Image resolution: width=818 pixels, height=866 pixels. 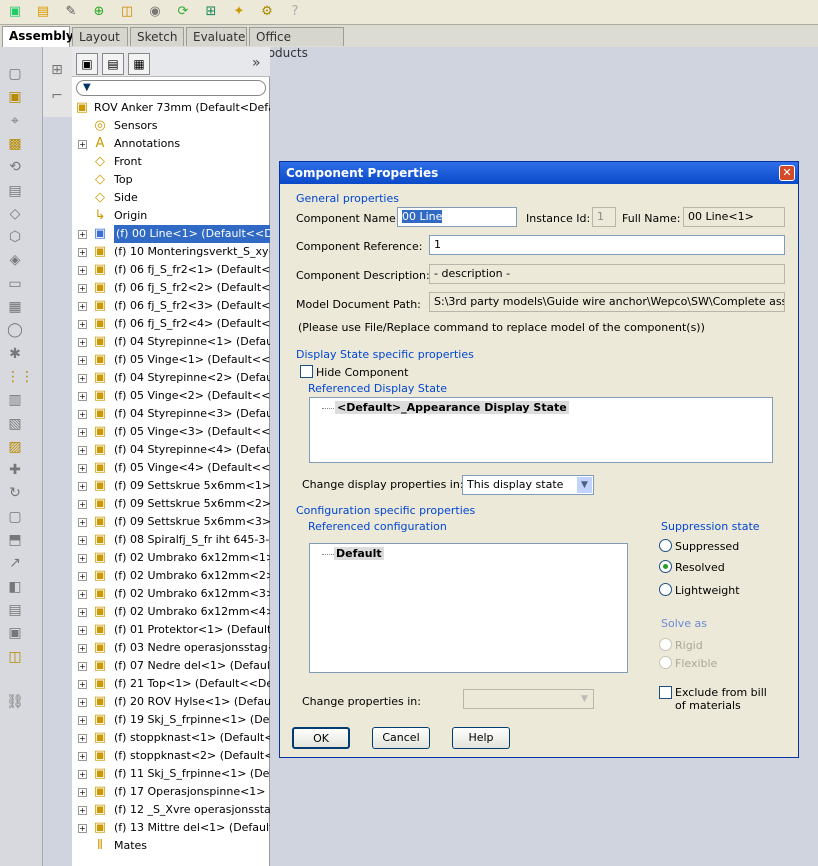 What do you see at coordinates (787, 173) in the screenshot?
I see `close-icon: ✕` at bounding box center [787, 173].